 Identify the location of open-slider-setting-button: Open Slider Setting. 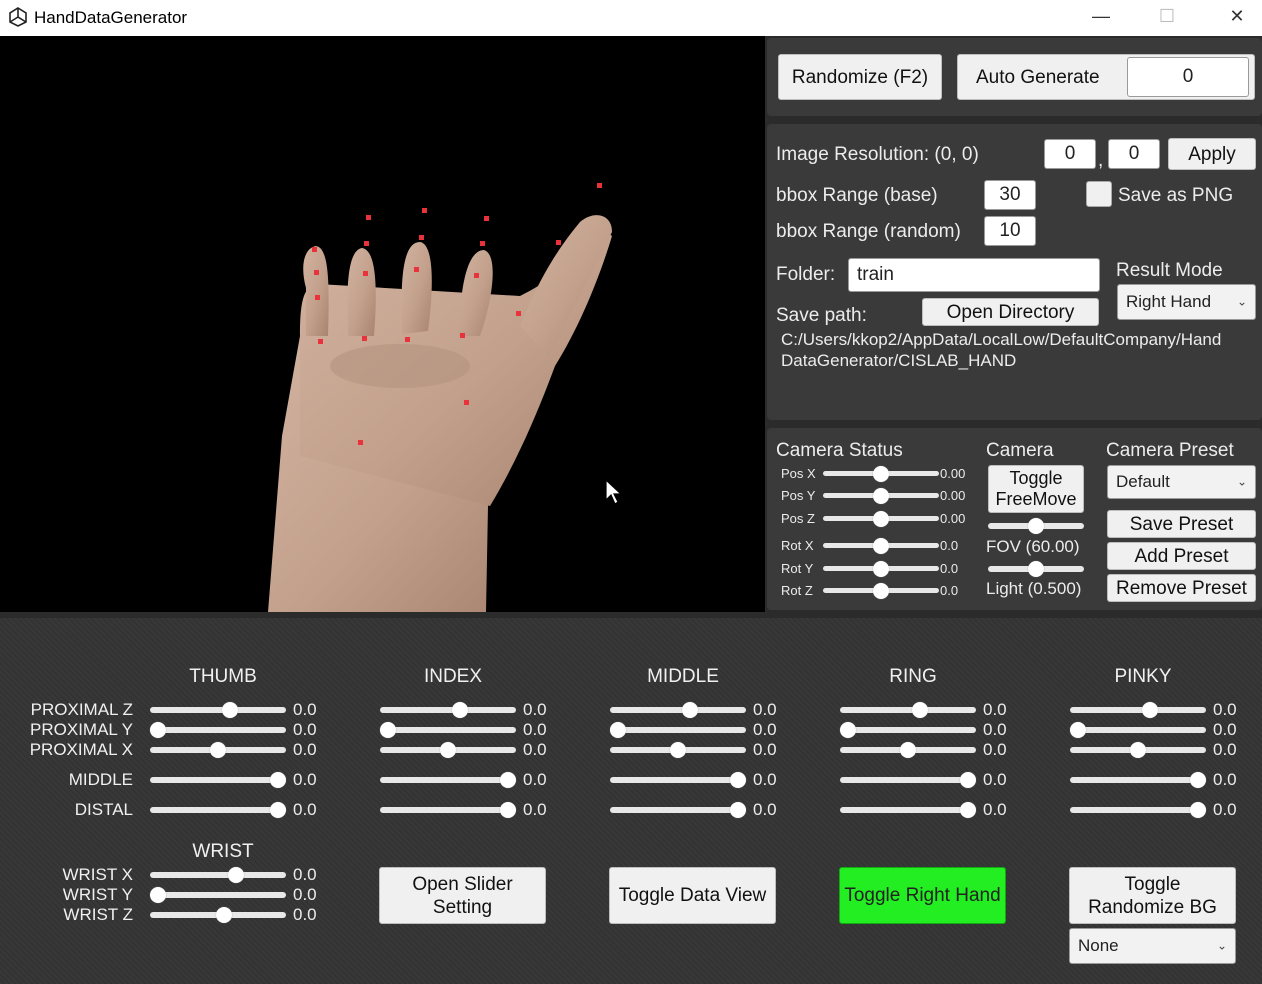
(462, 895).